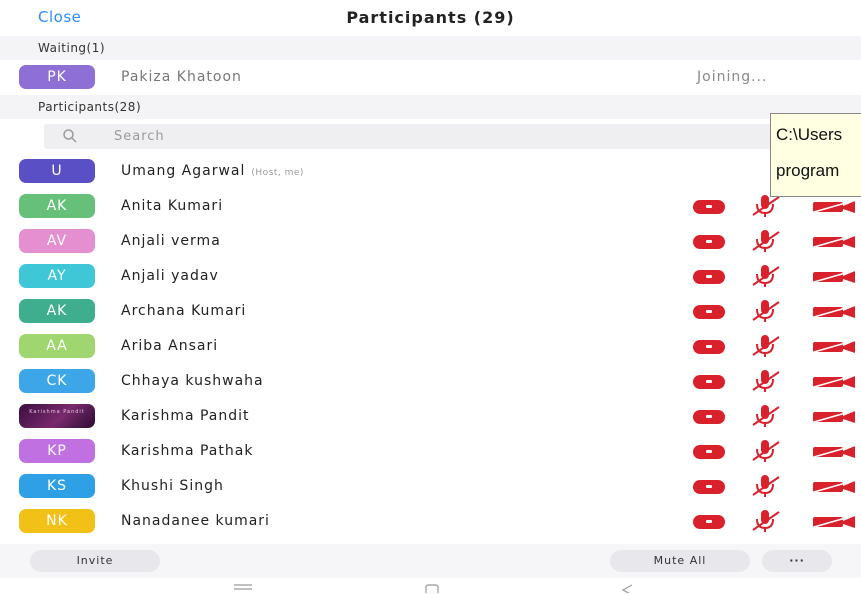 This screenshot has height=594, width=861. Describe the element at coordinates (170, 346) in the screenshot. I see `participant-name: Ariba Ansari` at that location.